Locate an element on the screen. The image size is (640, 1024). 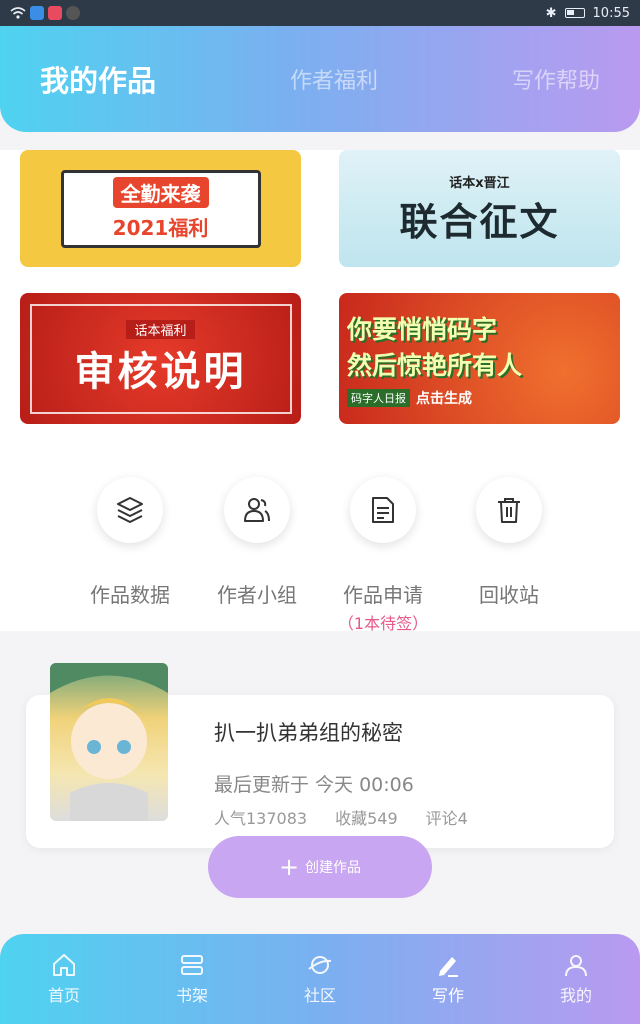
banner-writing-daily: 你要悄悄码字 然后惊艳所有人 码字人日报 点击生成 is located at coordinates (479, 358).